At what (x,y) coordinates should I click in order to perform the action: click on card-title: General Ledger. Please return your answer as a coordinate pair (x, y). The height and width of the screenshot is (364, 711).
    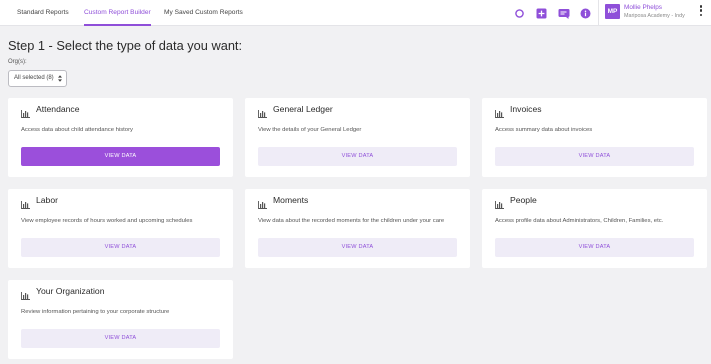
    Looking at the image, I should click on (303, 109).